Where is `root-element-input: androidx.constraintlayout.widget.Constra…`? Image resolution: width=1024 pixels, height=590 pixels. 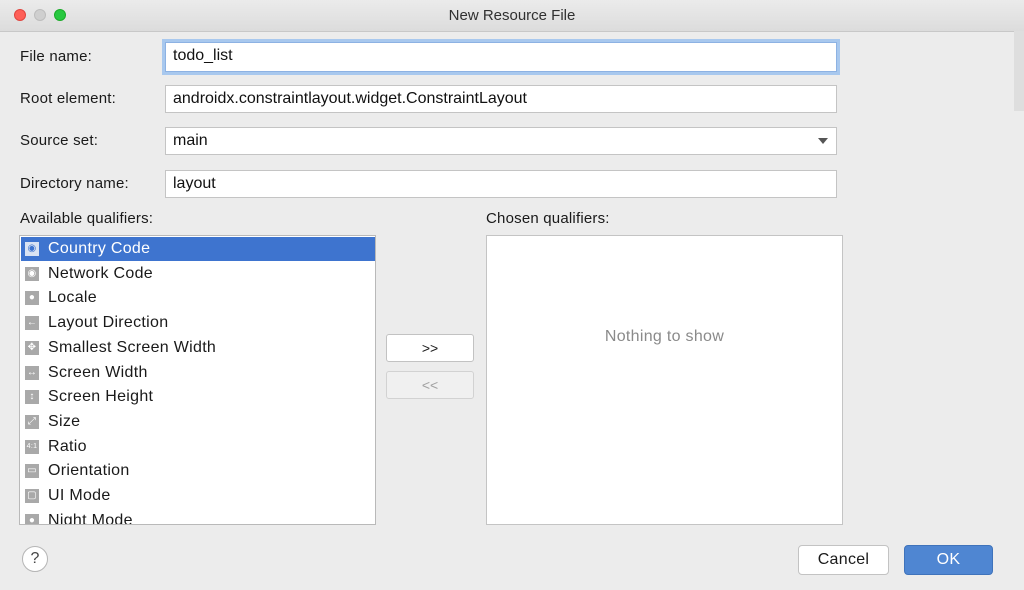 root-element-input: androidx.constraintlayout.widget.Constra… is located at coordinates (501, 99).